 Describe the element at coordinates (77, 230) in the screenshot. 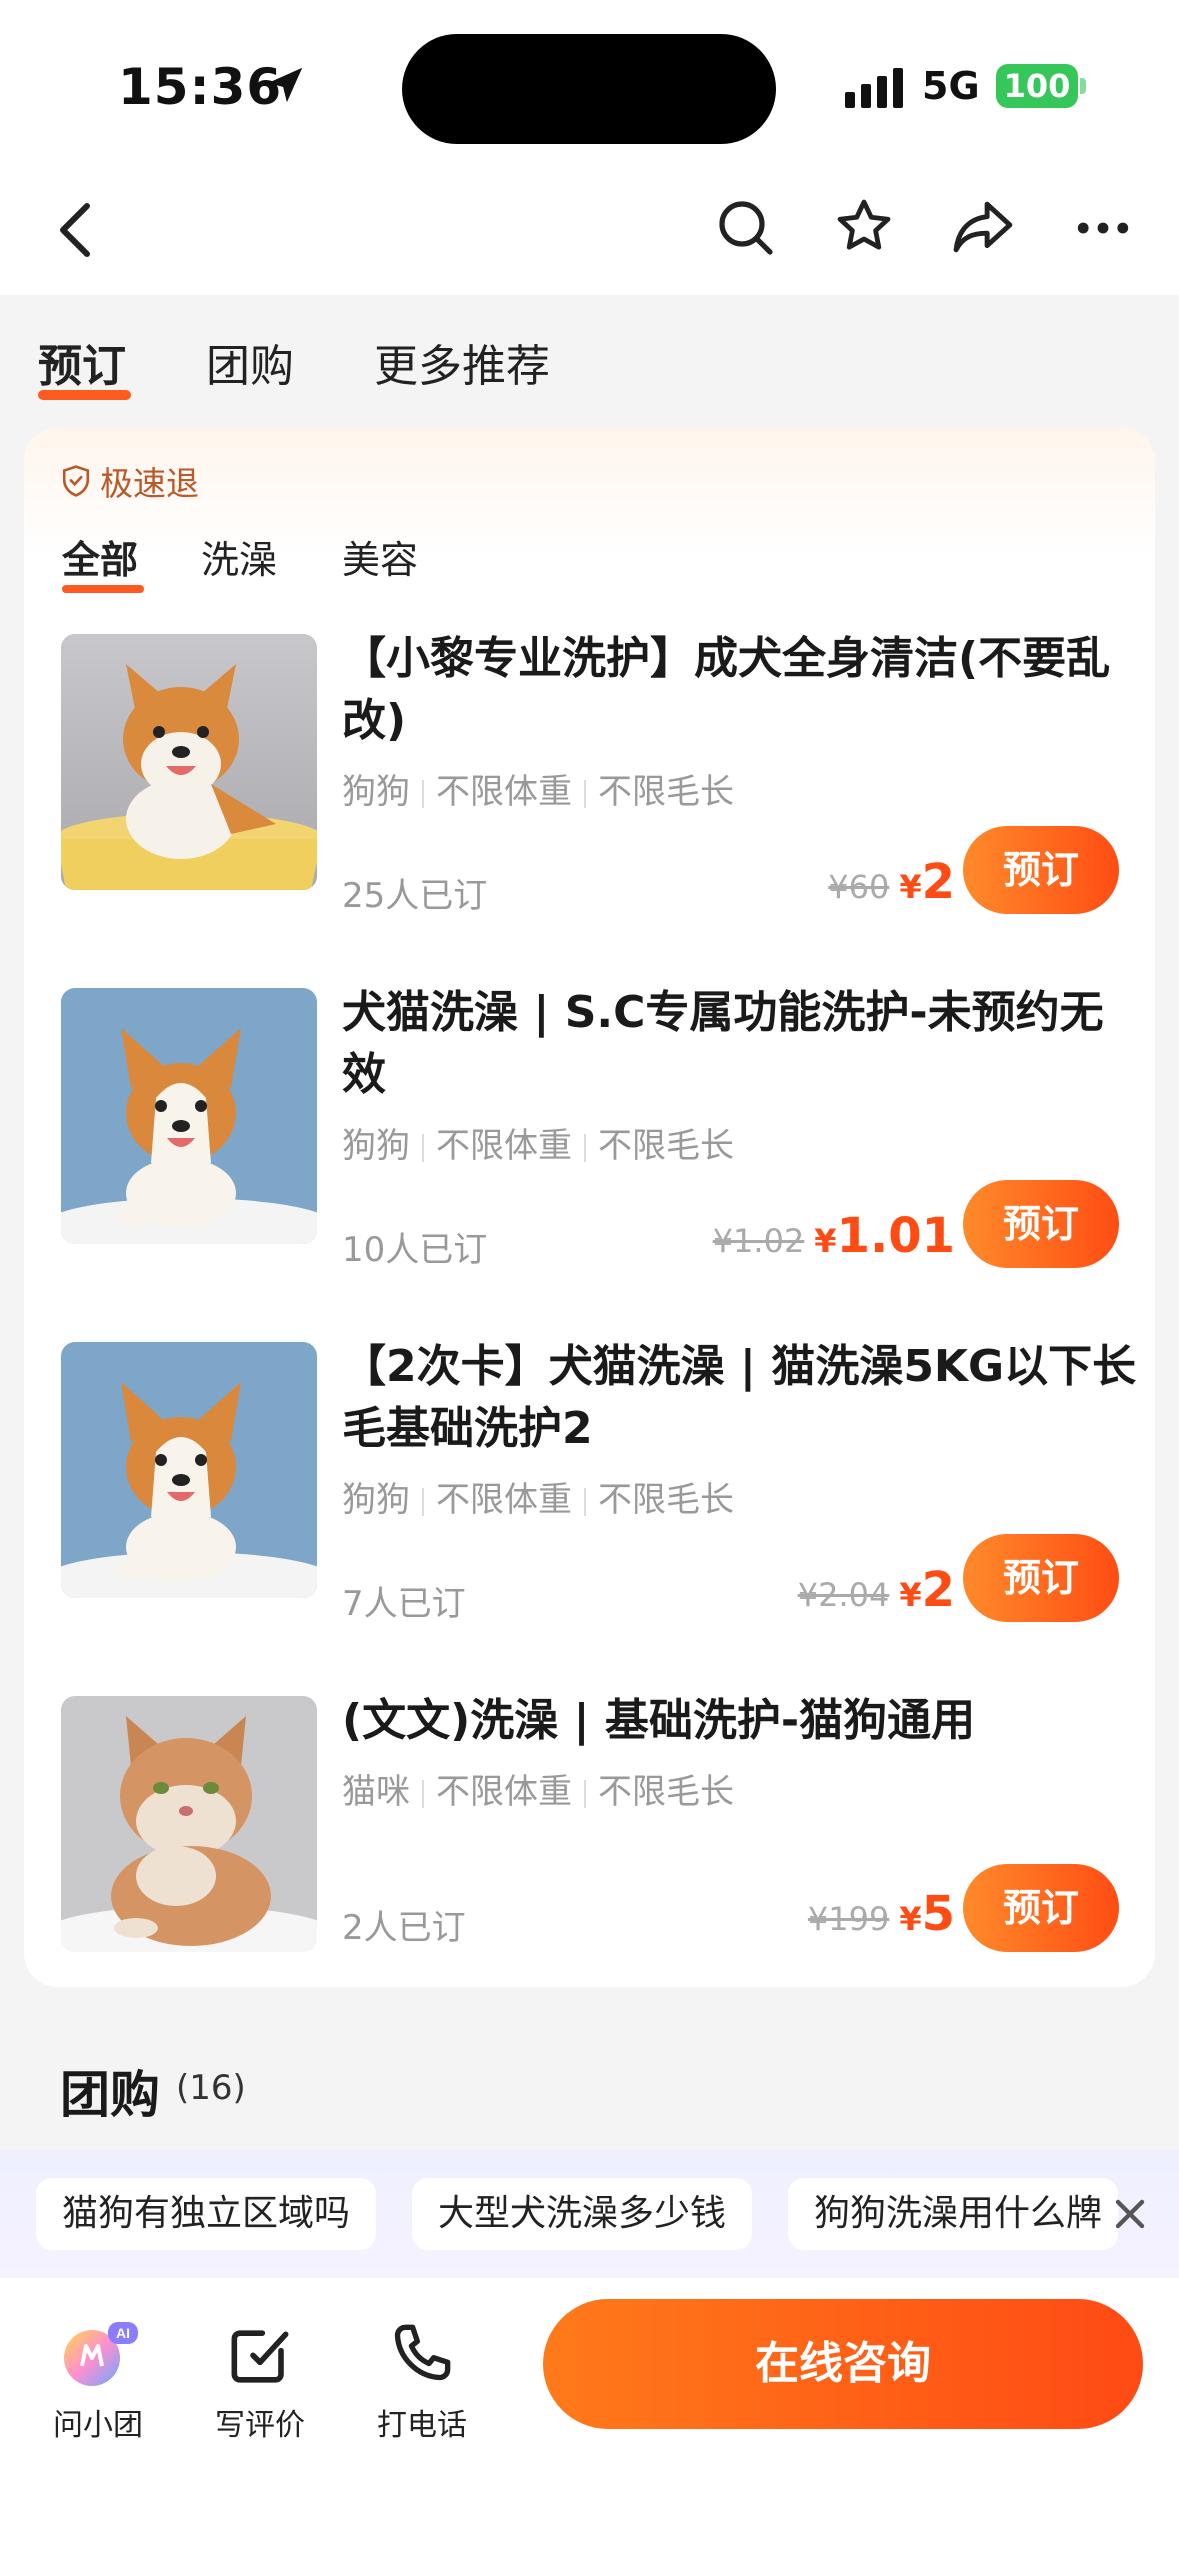

I see `back-icon` at that location.